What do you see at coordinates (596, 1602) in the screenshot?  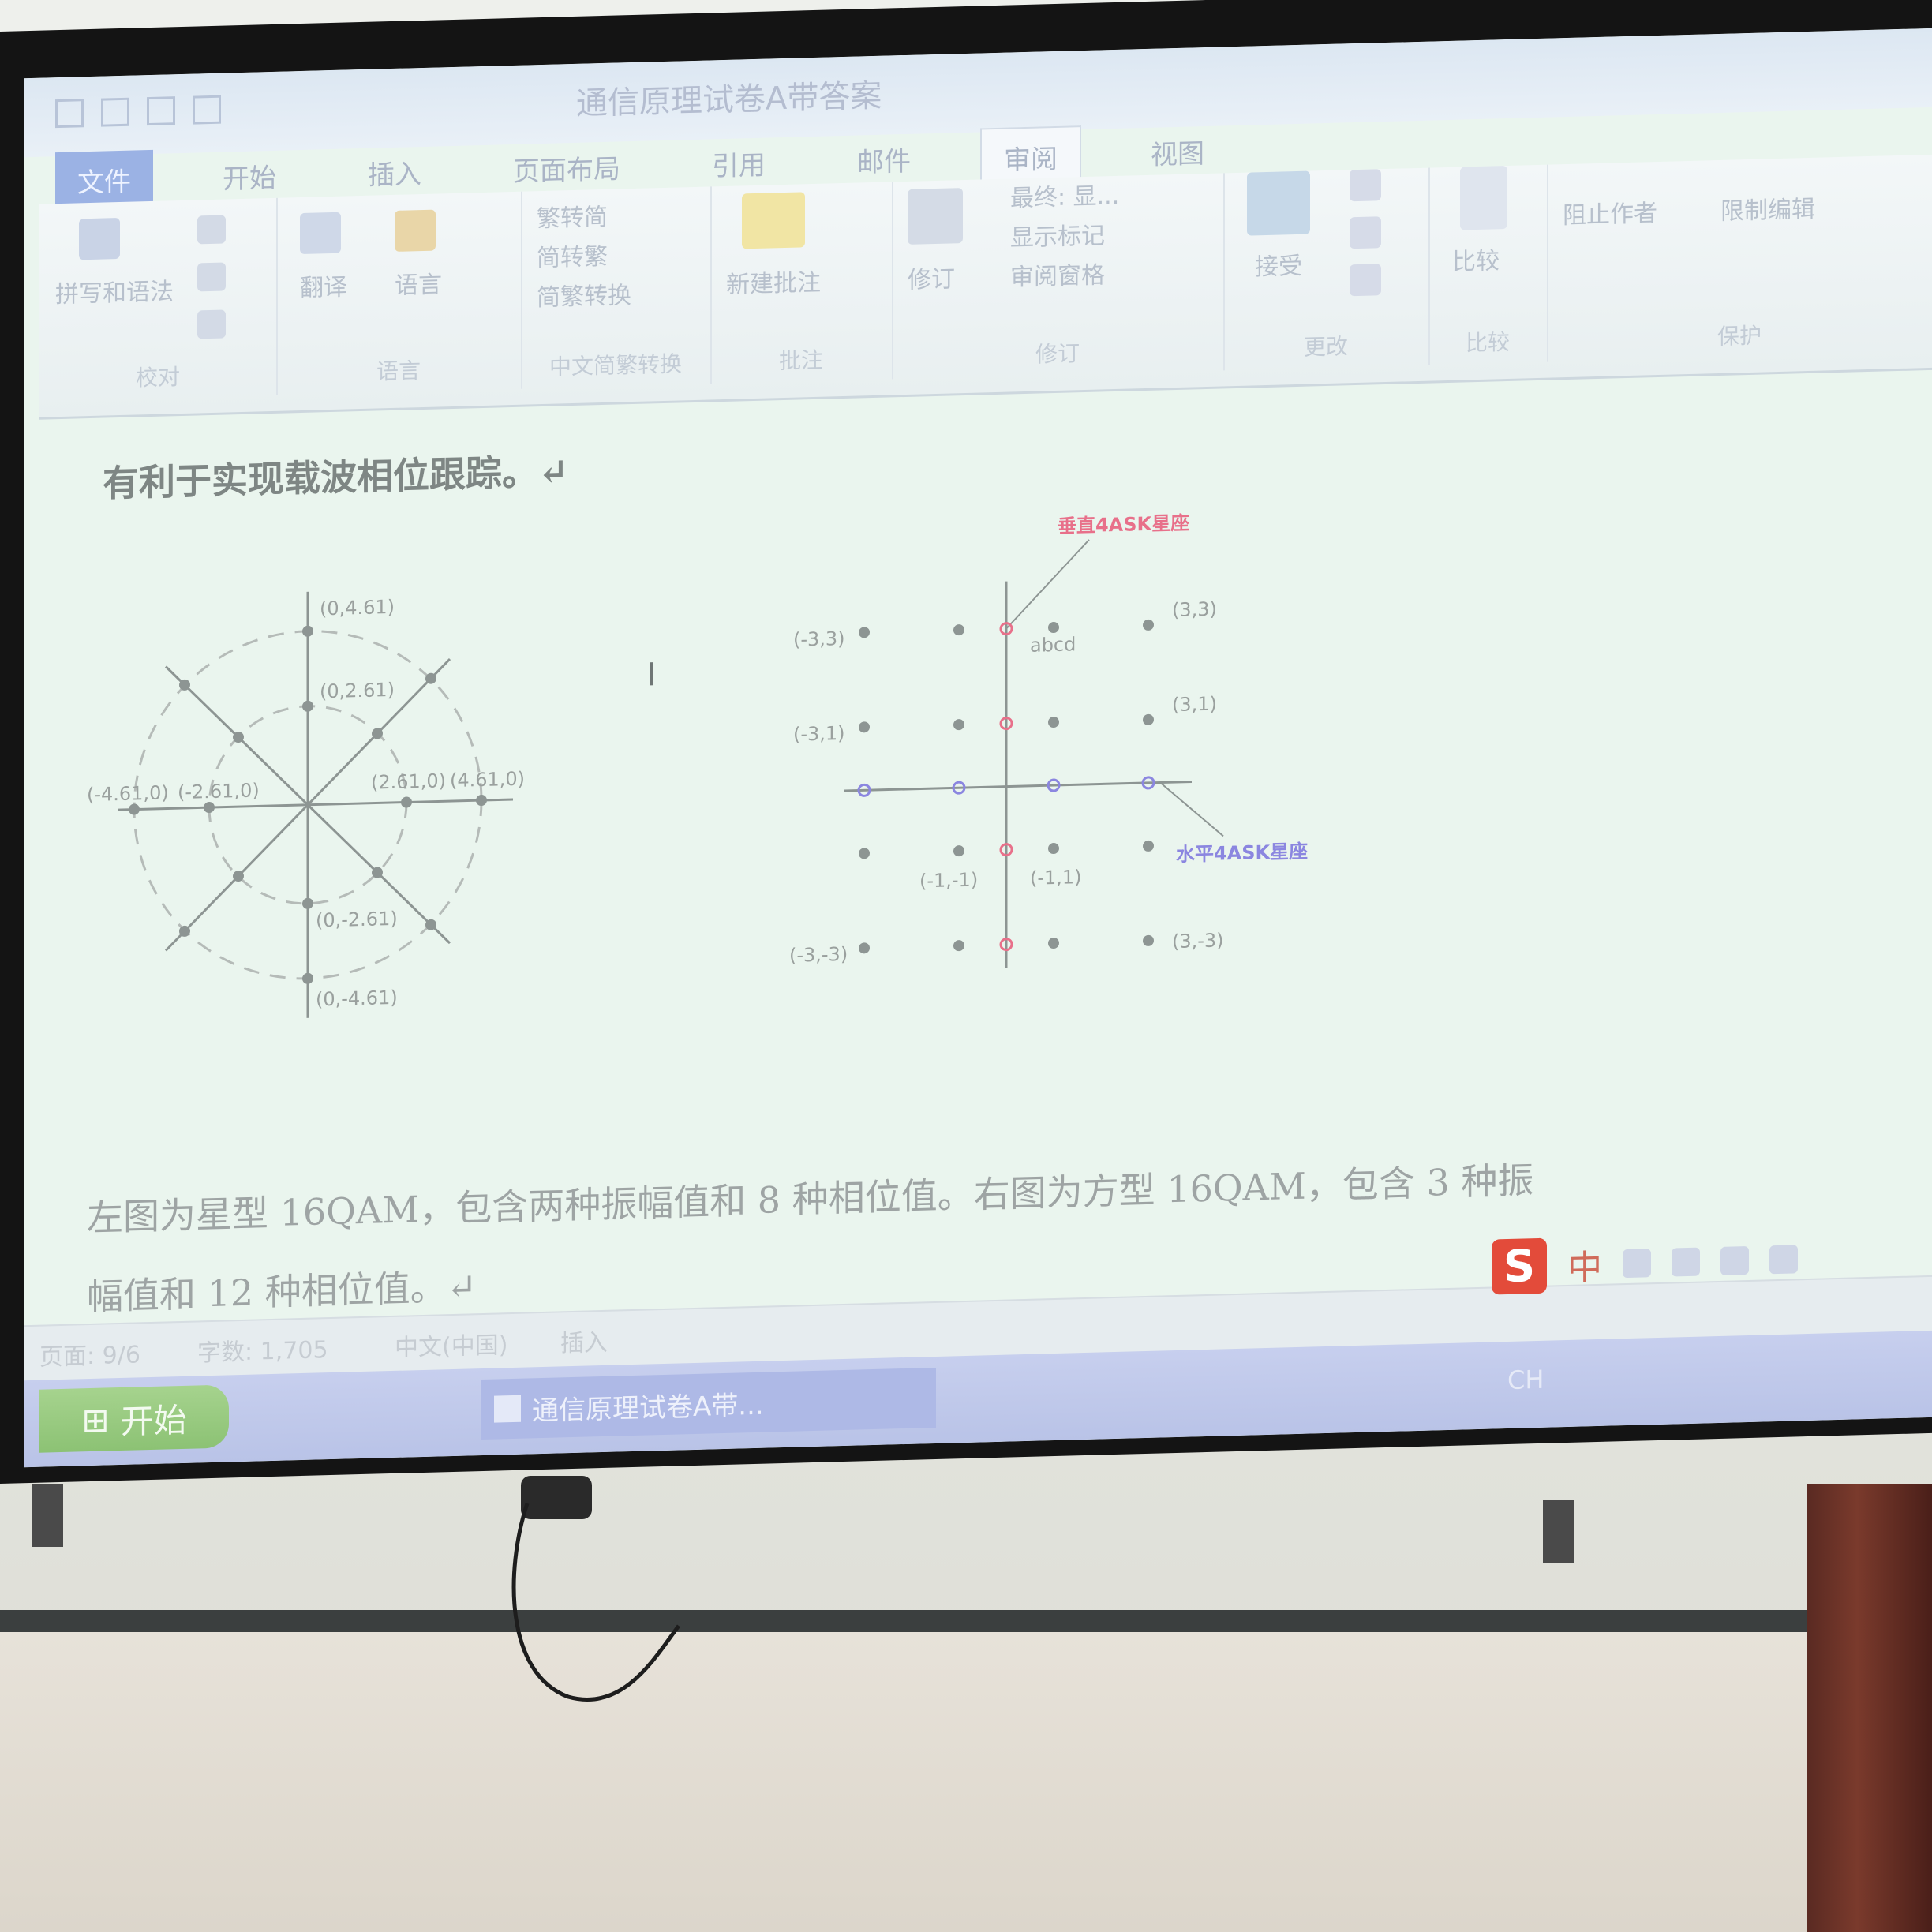 I see `cable-wire` at bounding box center [596, 1602].